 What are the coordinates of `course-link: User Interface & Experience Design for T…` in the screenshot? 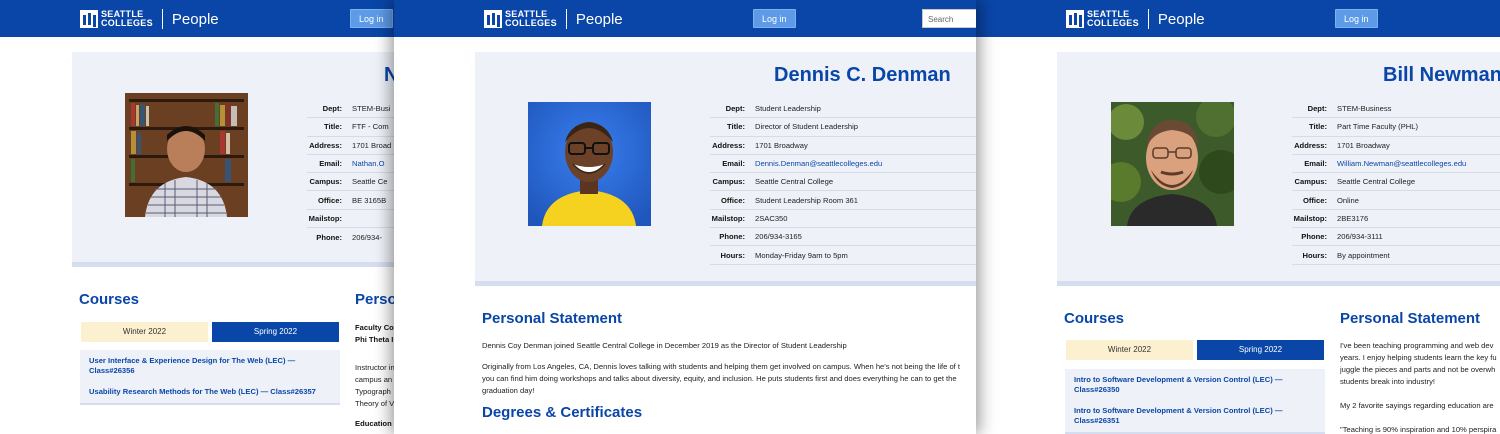 It's located at (210, 367).